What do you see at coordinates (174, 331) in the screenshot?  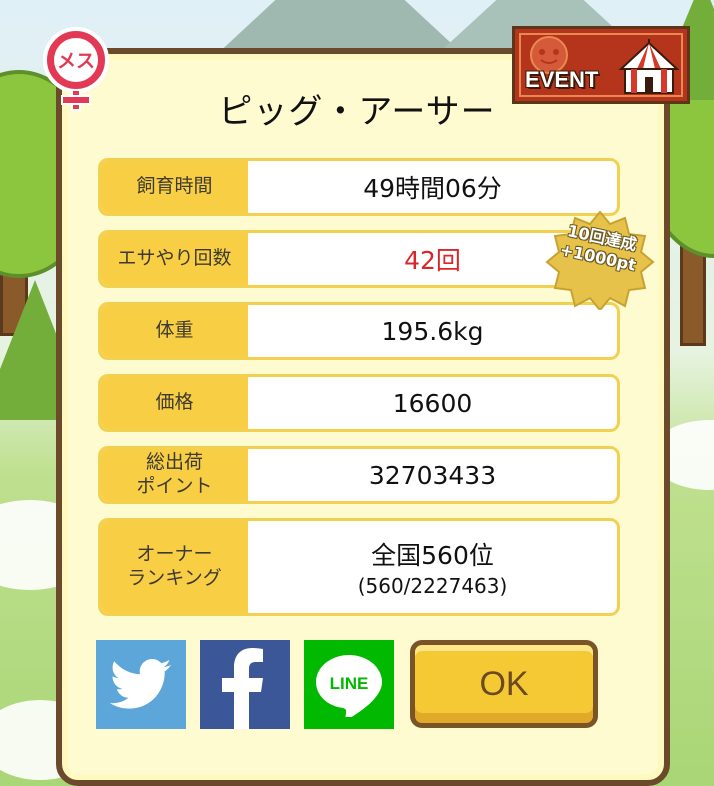 I see `stat-label: 体重` at bounding box center [174, 331].